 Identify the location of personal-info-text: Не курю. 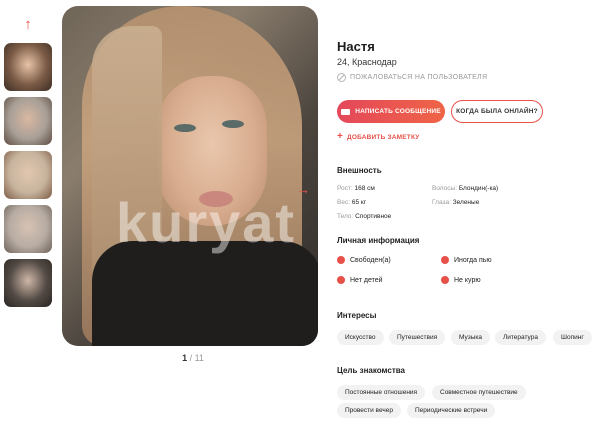
(467, 280).